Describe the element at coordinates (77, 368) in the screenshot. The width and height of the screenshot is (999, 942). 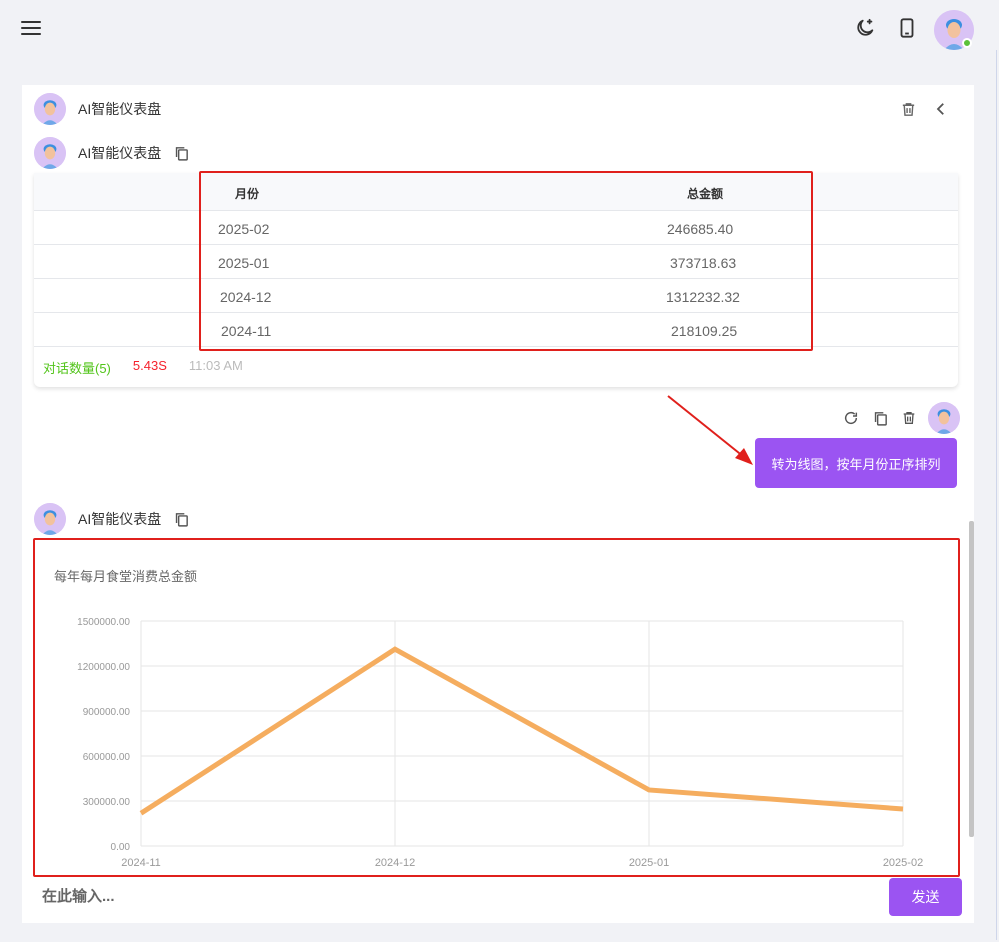
I see `conversation-count: 对话数量(5)` at that location.